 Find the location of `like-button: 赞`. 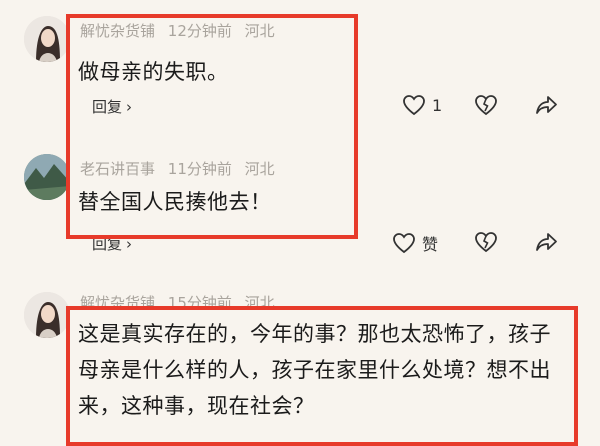

like-button: 赞 is located at coordinates (415, 243).